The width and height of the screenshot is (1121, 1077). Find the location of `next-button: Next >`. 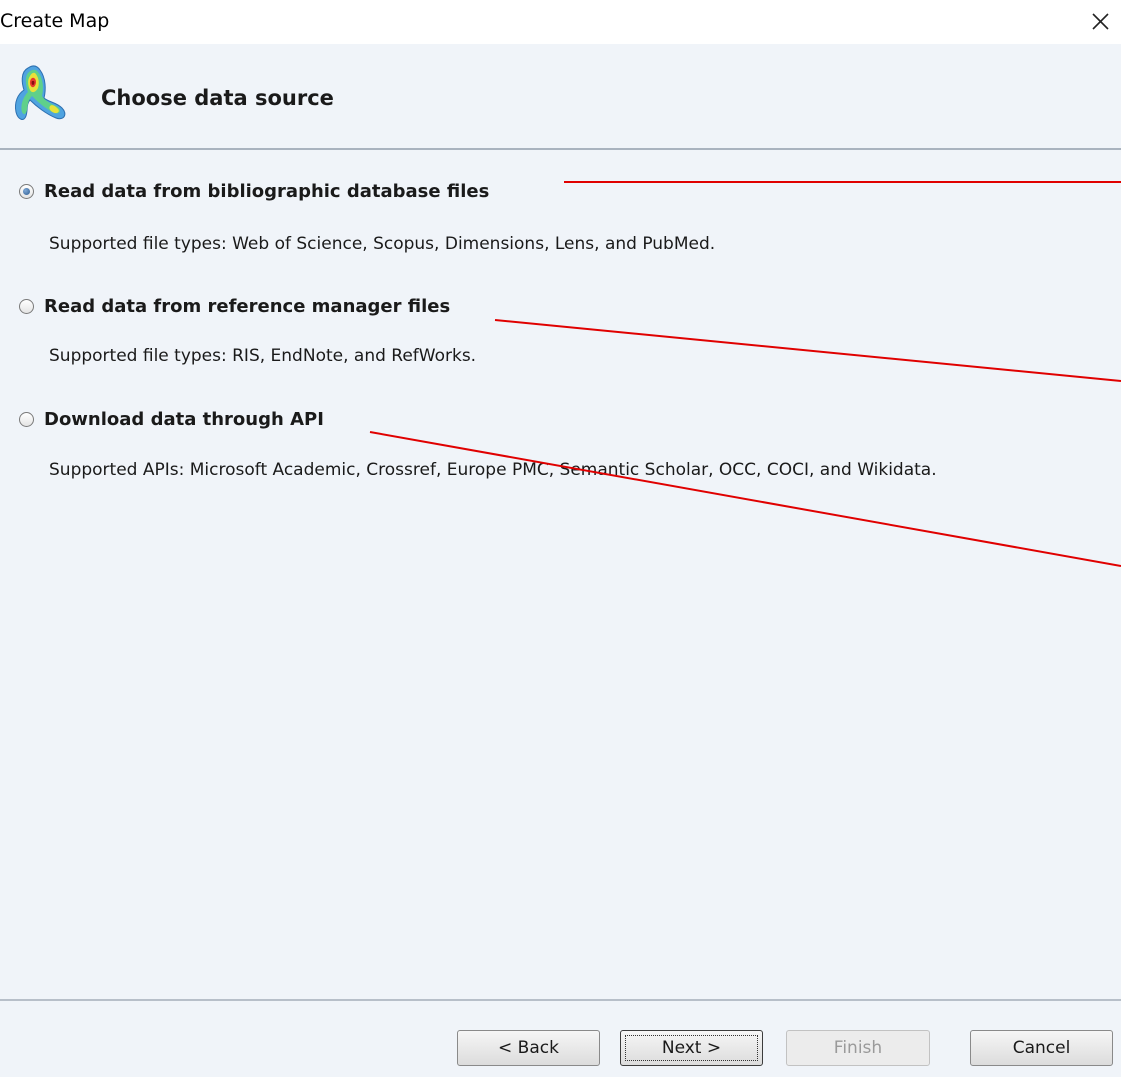

next-button: Next > is located at coordinates (691, 1048).